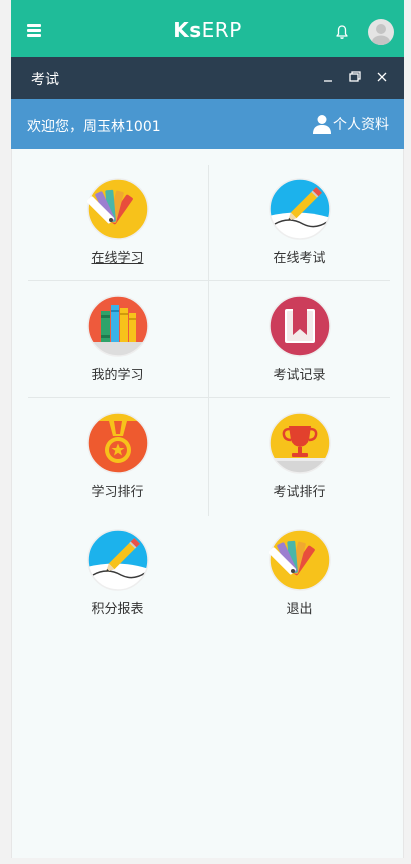 The image size is (411, 864). I want to click on menu-logout: 退出, so click(299, 558).